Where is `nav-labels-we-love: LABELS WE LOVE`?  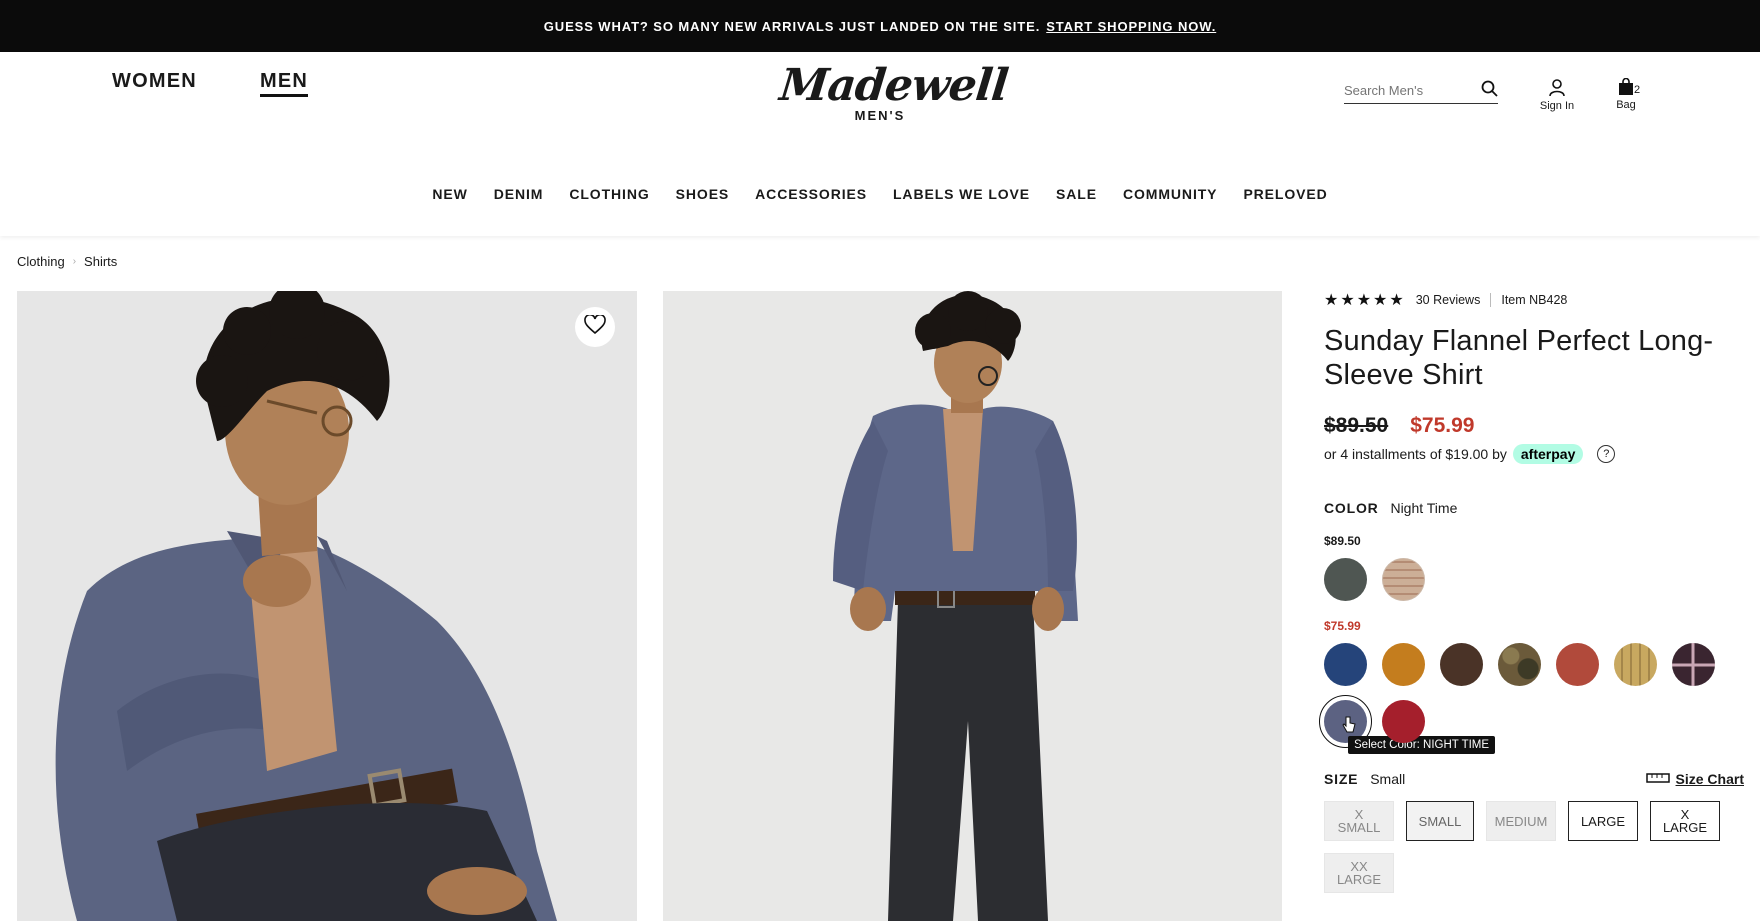
nav-labels-we-love: LABELS WE LOVE is located at coordinates (961, 194).